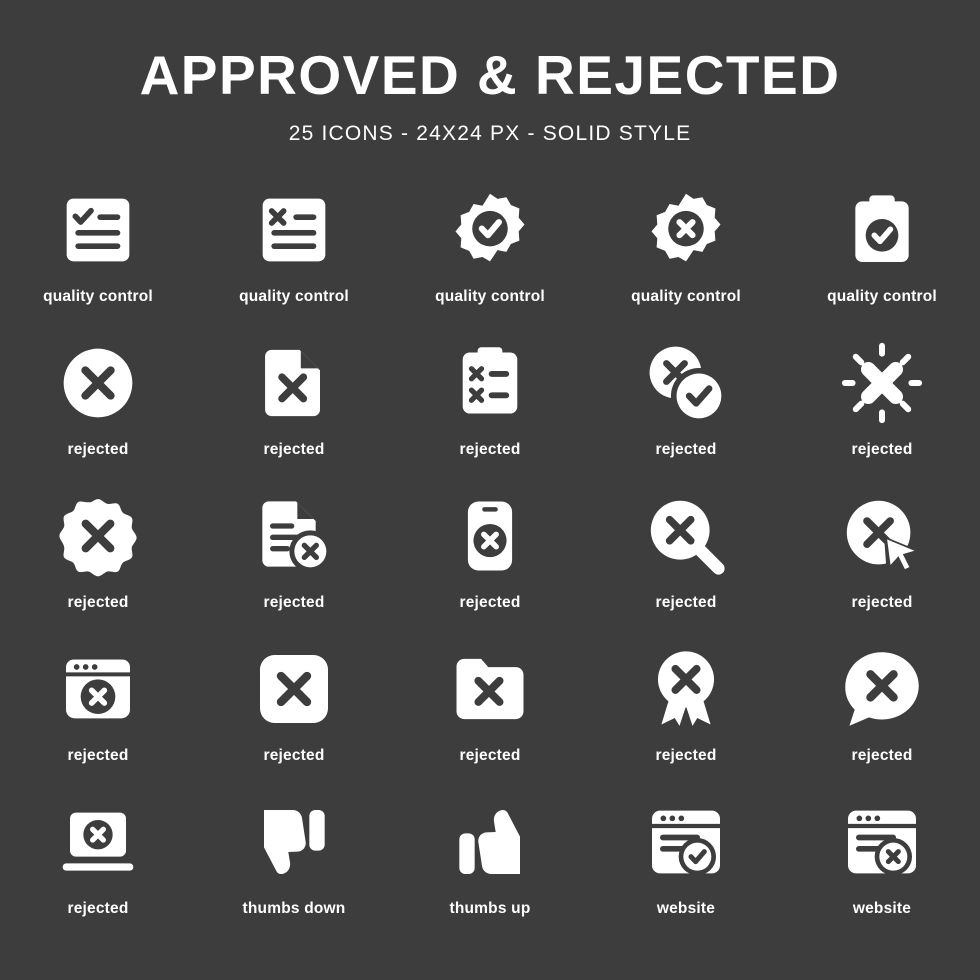 This screenshot has height=980, width=980. Describe the element at coordinates (294, 842) in the screenshot. I see `thumbs-down-icon` at that location.